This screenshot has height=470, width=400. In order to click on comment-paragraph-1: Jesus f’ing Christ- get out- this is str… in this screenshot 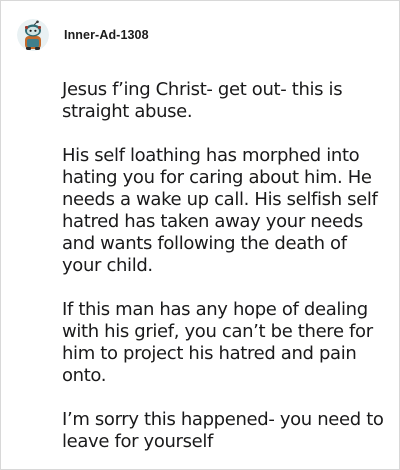, I will do `click(202, 100)`.